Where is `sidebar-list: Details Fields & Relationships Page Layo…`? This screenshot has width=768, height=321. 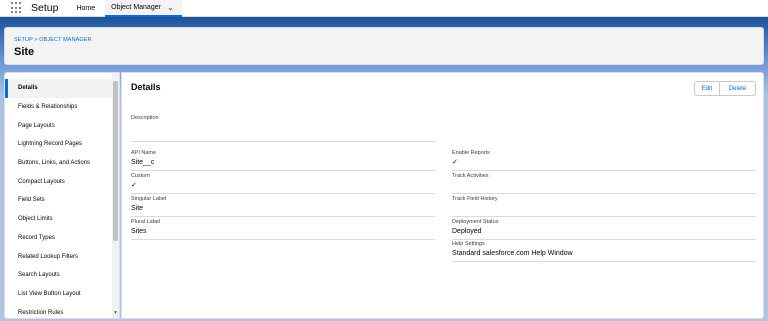 sidebar-list: Details Fields & Relationships Page Layo… is located at coordinates (58, 198).